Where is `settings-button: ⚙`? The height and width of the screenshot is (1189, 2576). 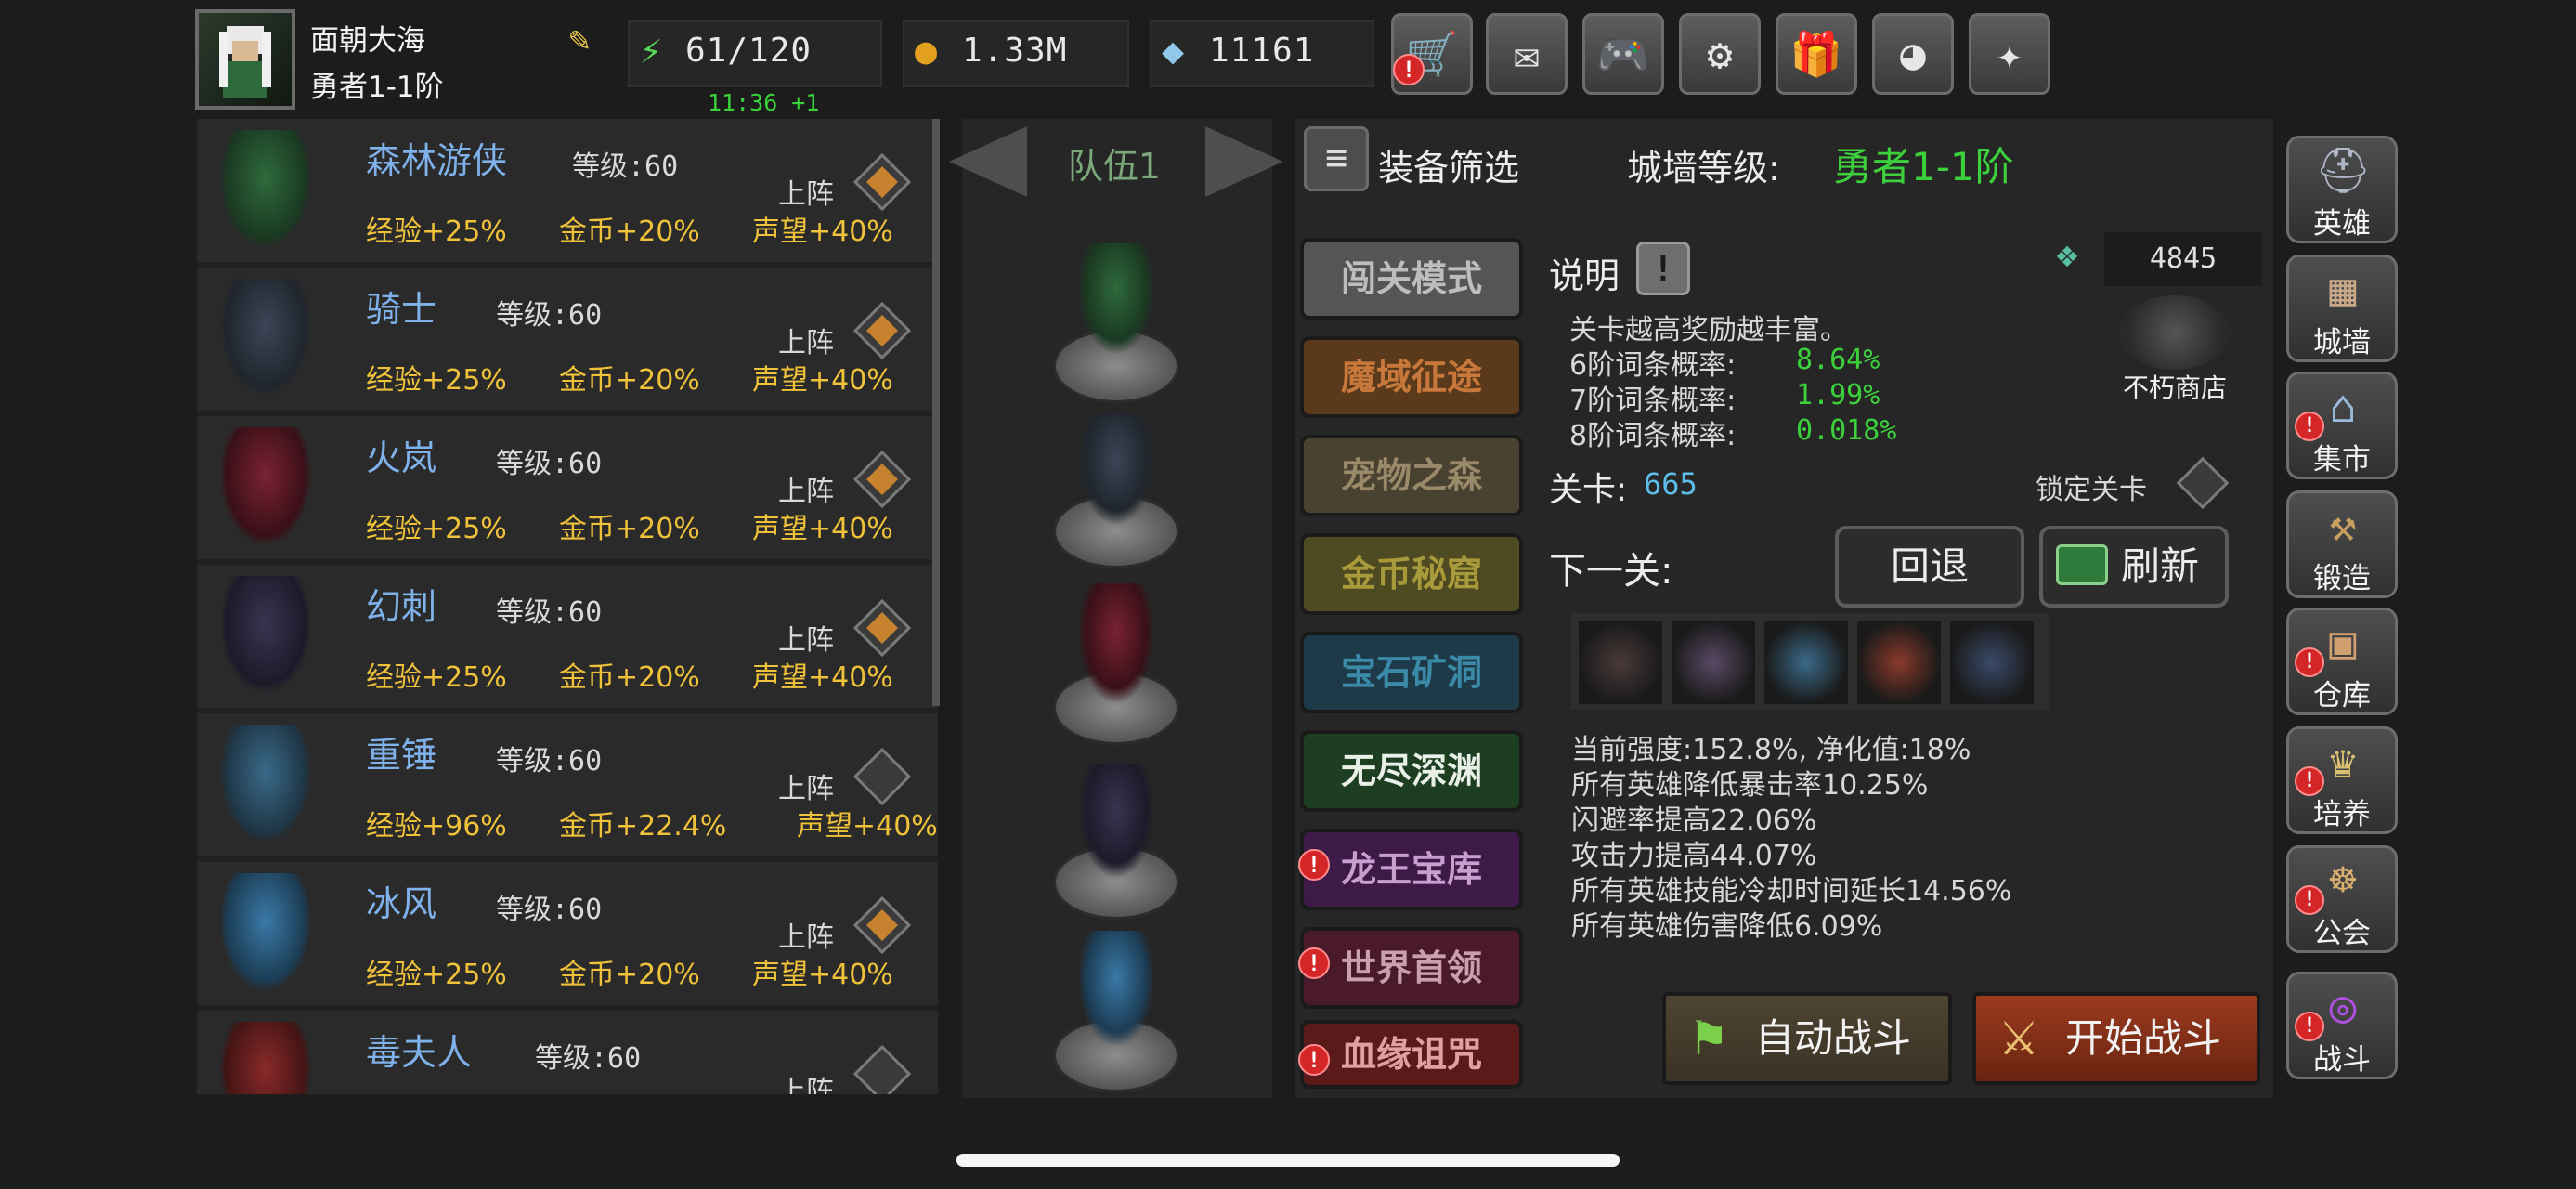 settings-button: ⚙ is located at coordinates (1720, 54).